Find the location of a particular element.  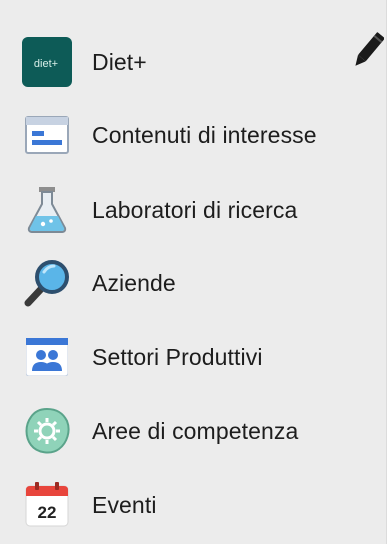

menu-item-label: Aziende is located at coordinates (134, 282).